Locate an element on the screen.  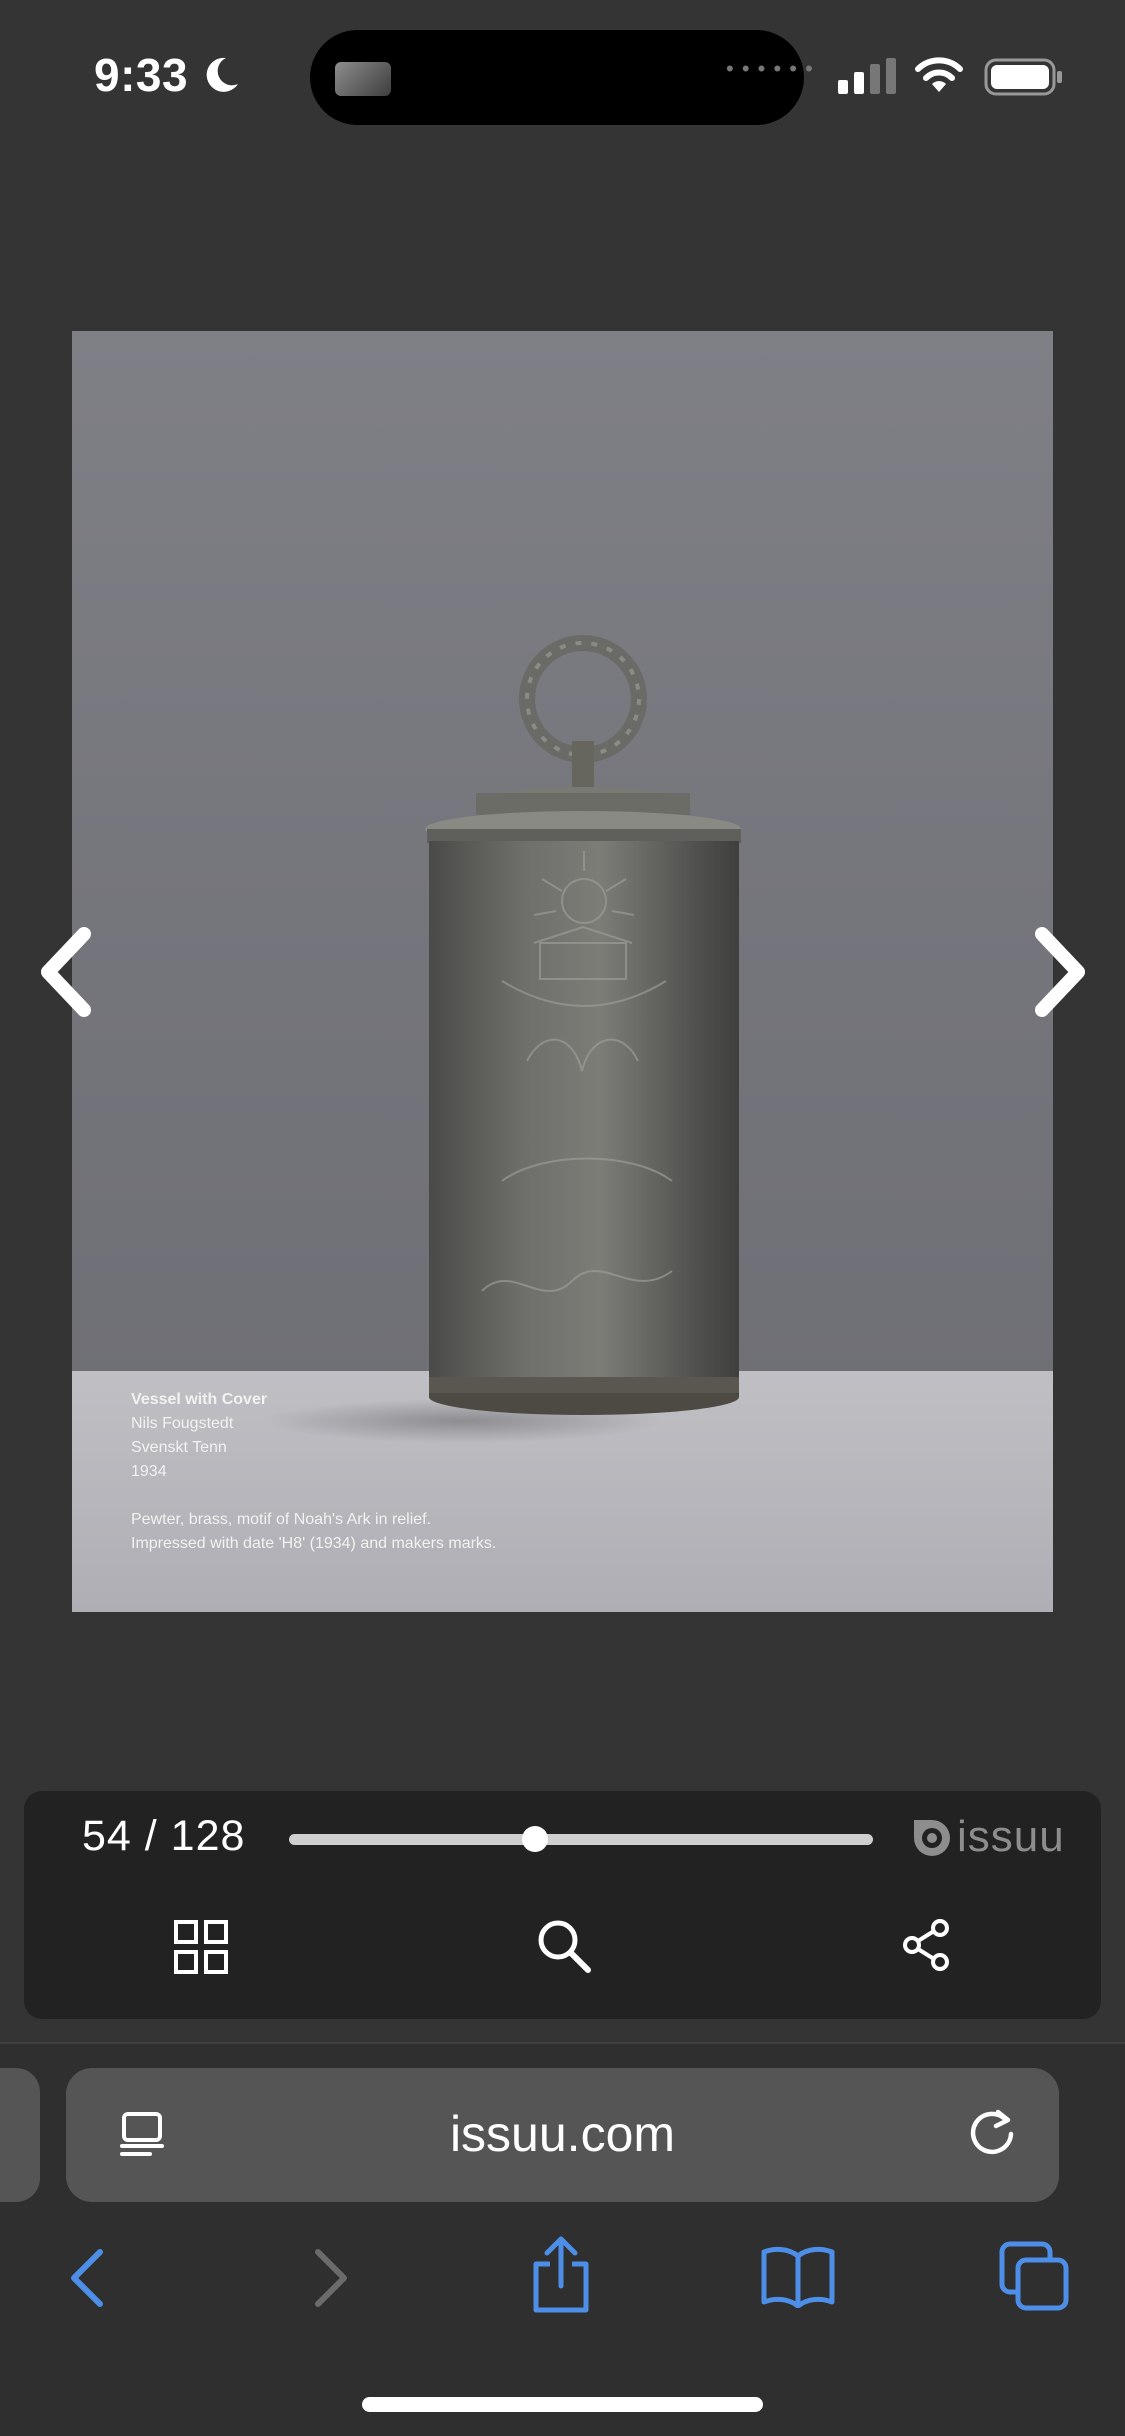
caption-artist: Nils Fougstedt is located at coordinates (182, 1423).